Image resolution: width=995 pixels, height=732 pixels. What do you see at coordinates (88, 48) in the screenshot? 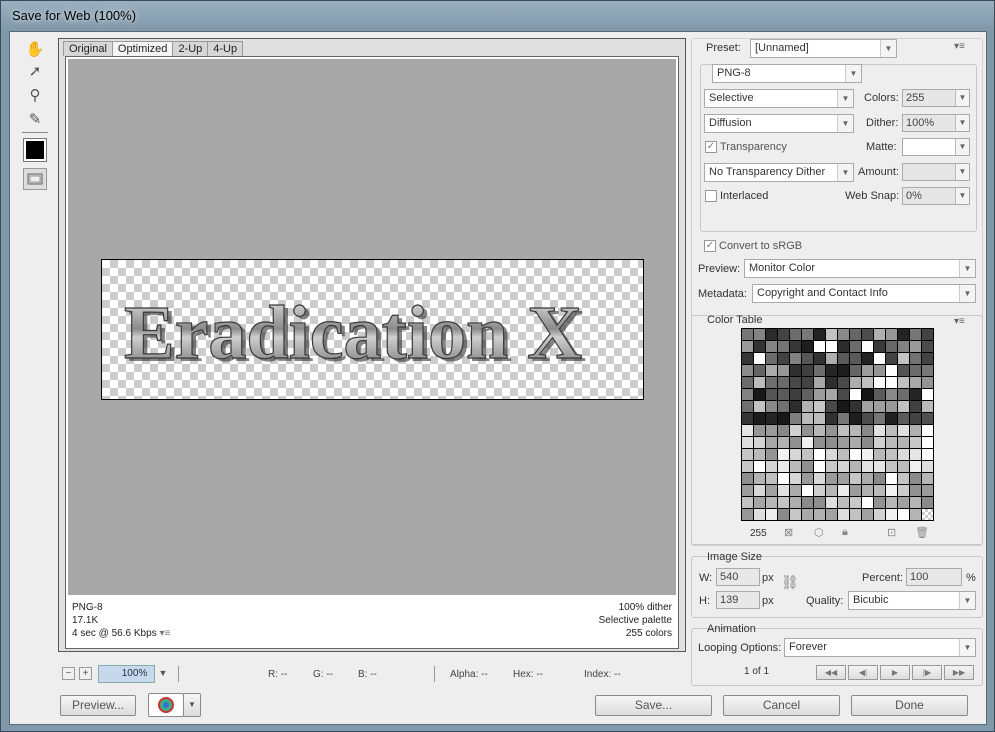
I see `tab-original: Original` at bounding box center [88, 48].